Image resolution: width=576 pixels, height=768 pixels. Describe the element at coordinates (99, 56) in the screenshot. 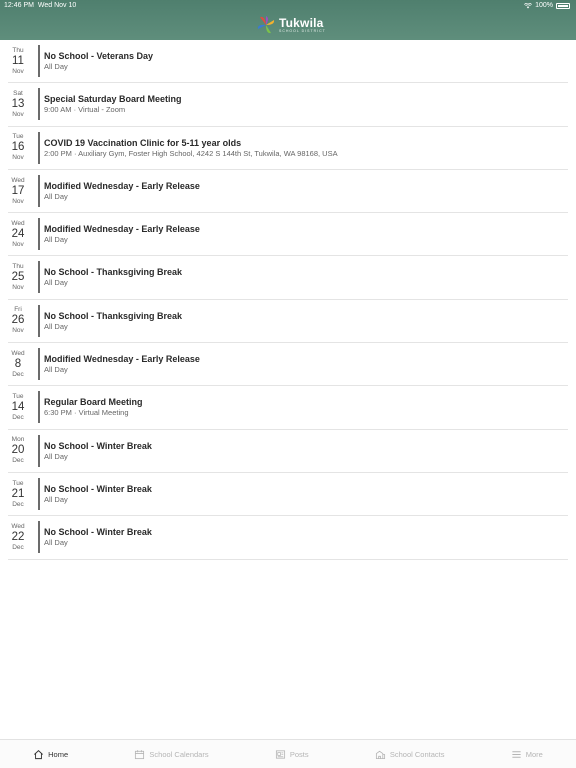

I see `event-title: No School - Veterans Day` at that location.